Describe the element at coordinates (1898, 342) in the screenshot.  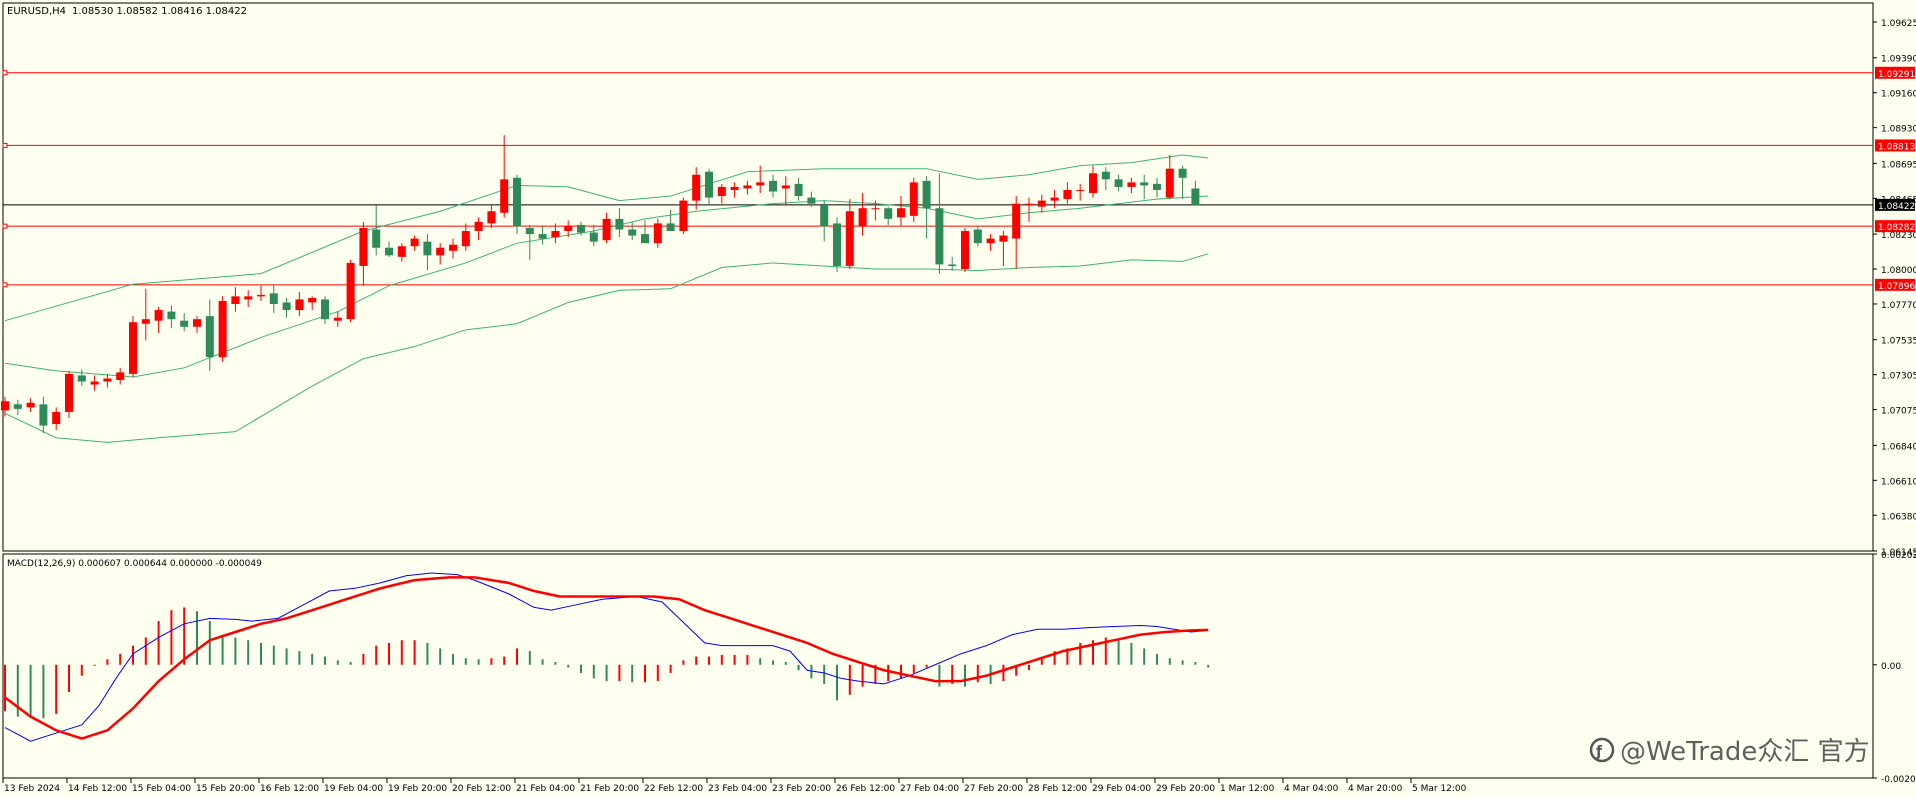
I see `price-tick-label: 1.07535` at that location.